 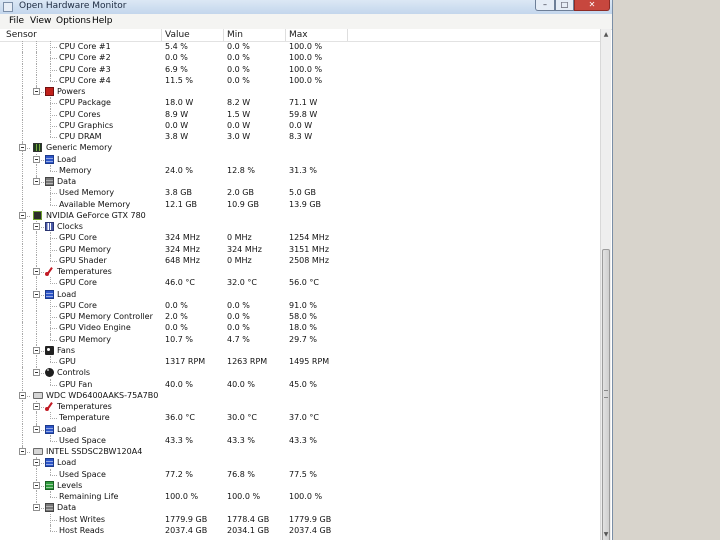 I want to click on sensor-group-row: Fans, so click(x=300, y=350).